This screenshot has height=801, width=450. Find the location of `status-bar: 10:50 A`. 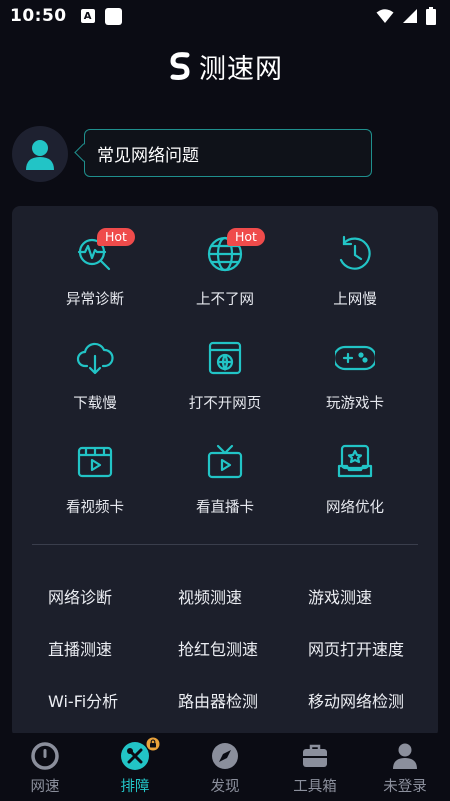

status-bar: 10:50 A is located at coordinates (225, 16).